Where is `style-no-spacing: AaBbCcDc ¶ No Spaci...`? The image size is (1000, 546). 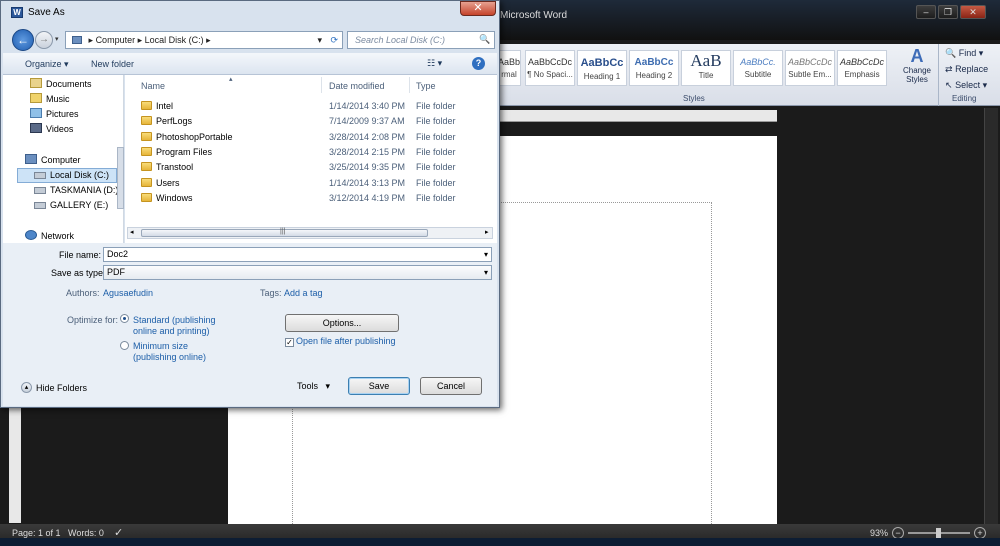 style-no-spacing: AaBbCcDc ¶ No Spaci... is located at coordinates (550, 68).